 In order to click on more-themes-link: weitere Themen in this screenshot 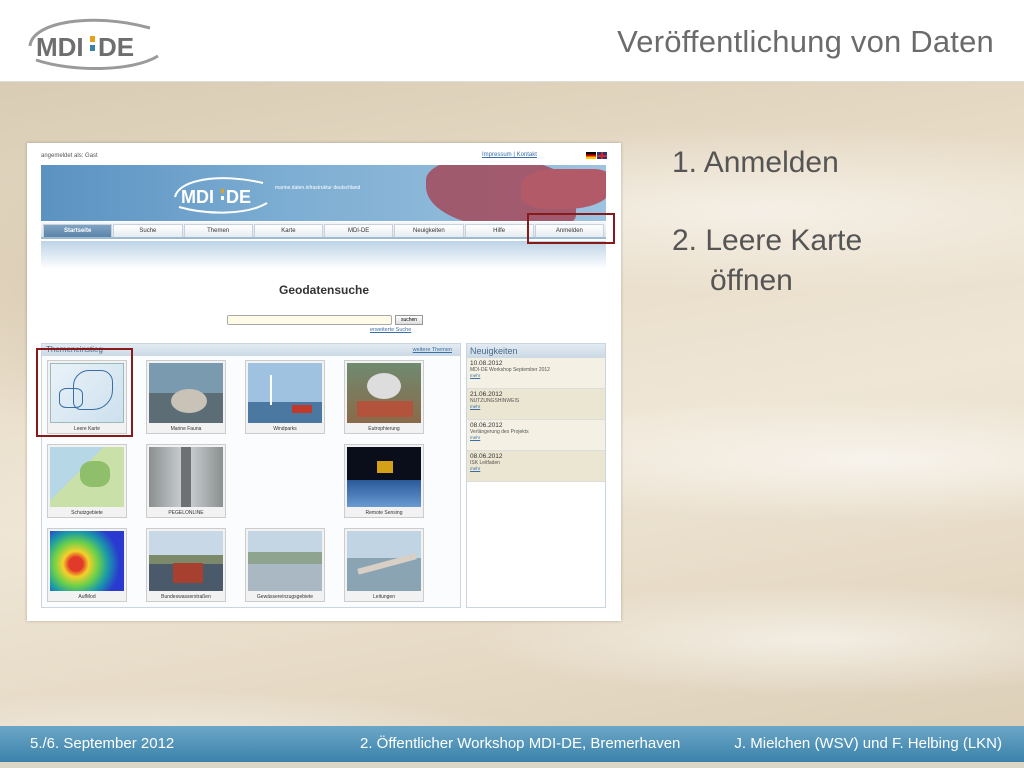, I will do `click(432, 350)`.